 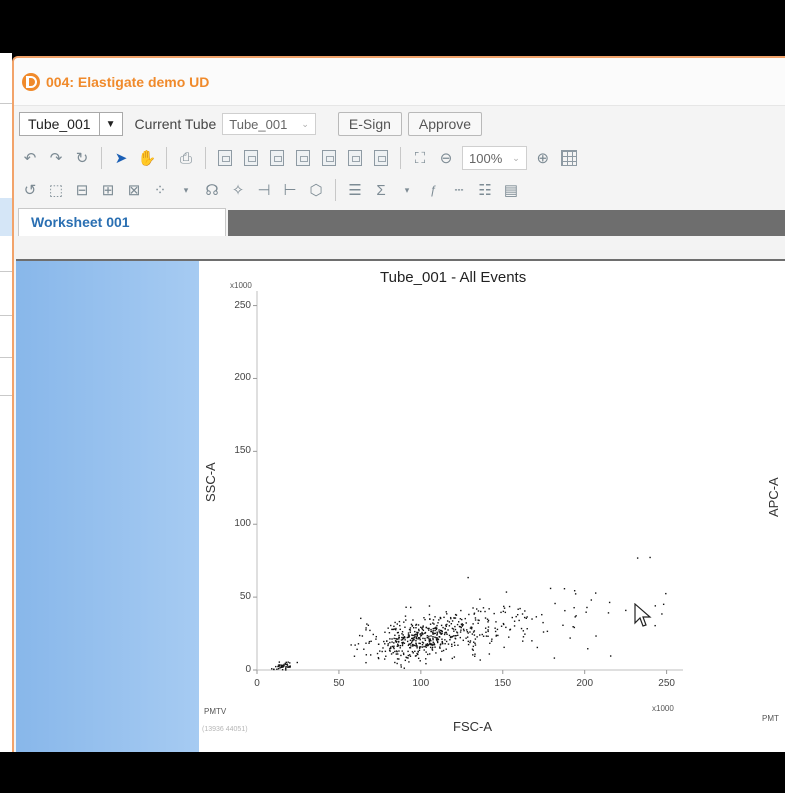 What do you see at coordinates (264, 190) in the screenshot?
I see `bisector-gate-icon: ⊣` at bounding box center [264, 190].